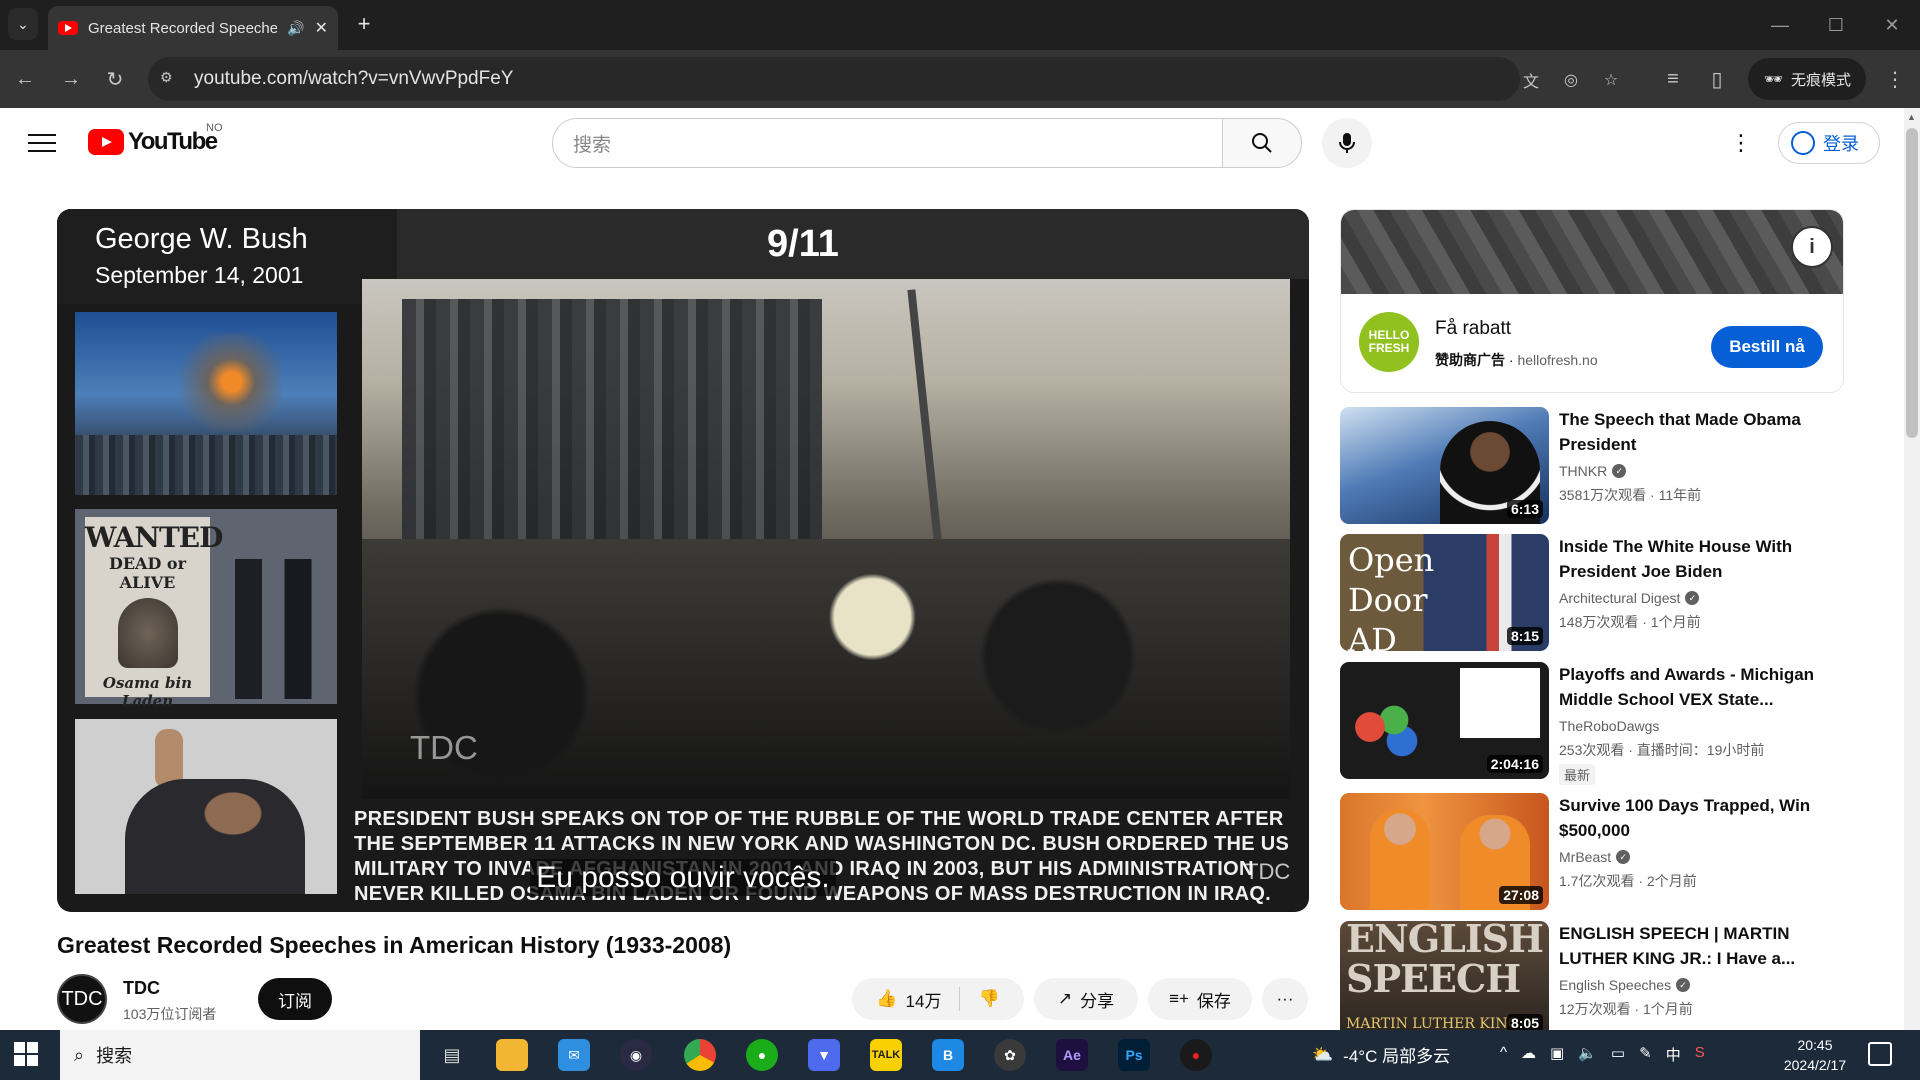  I want to click on more-actions-button: ···, so click(1285, 999).